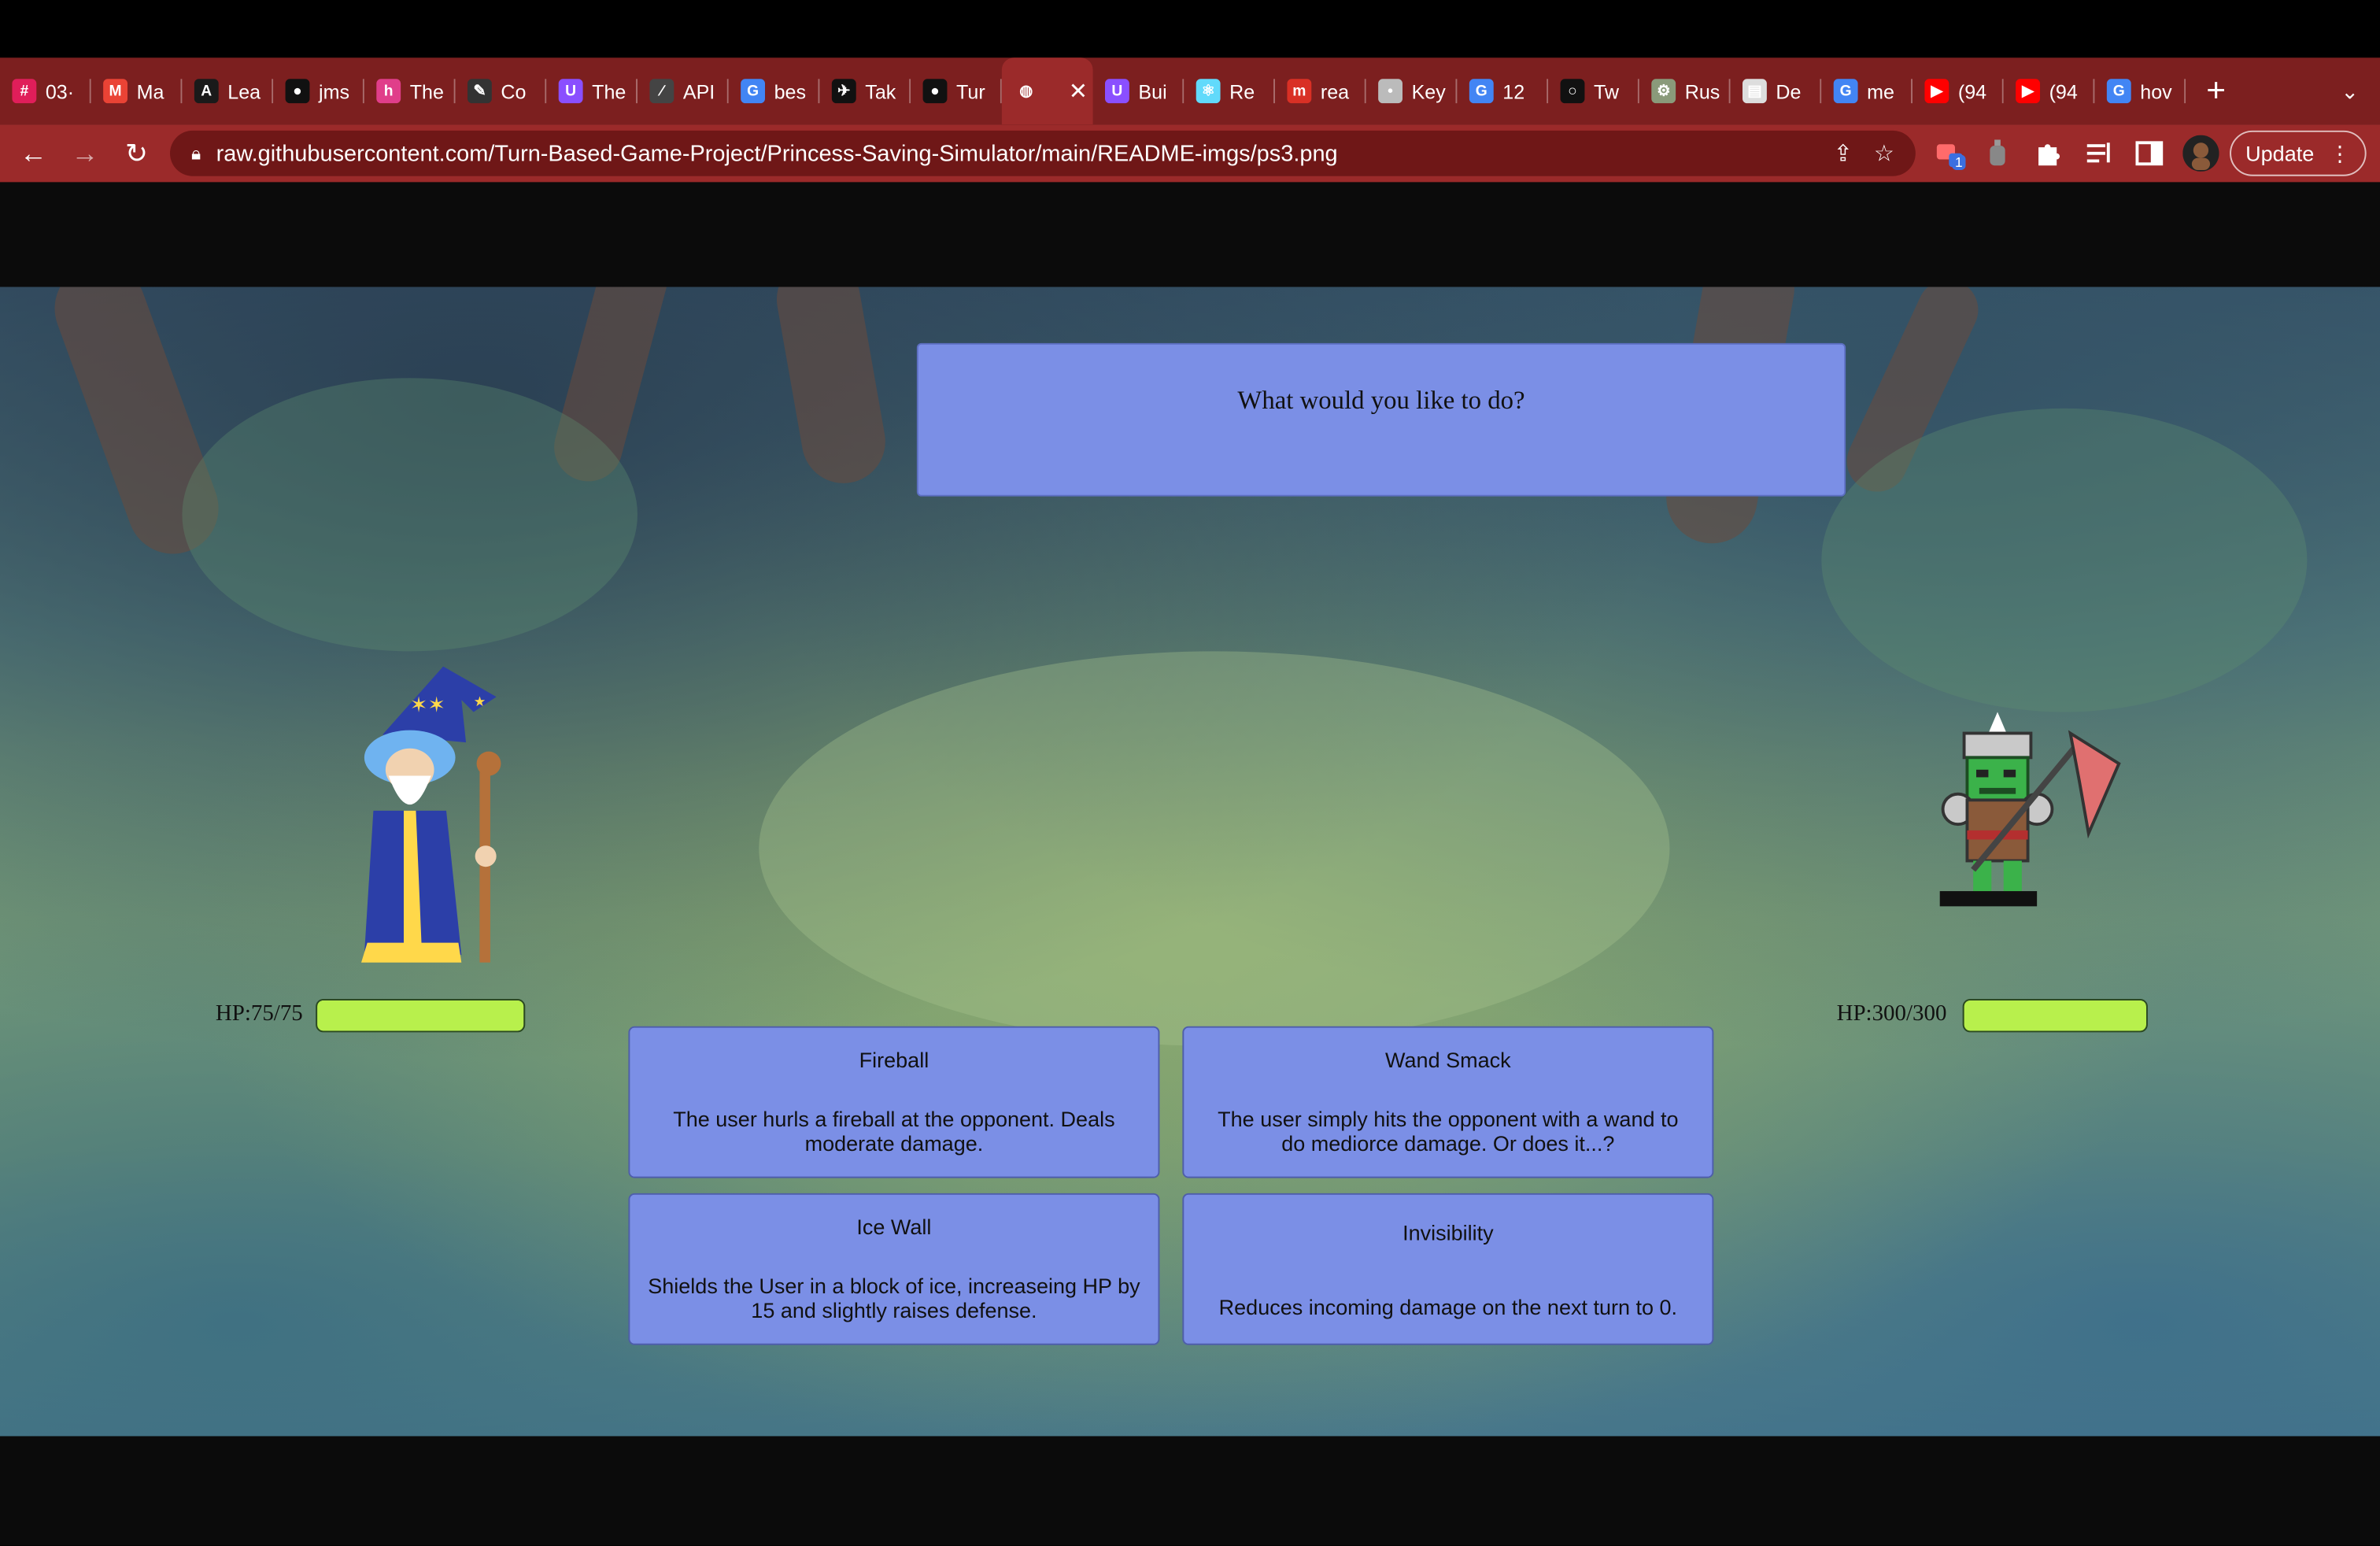 This screenshot has width=2380, height=1546. I want to click on move-name: Fireball, so click(894, 1059).